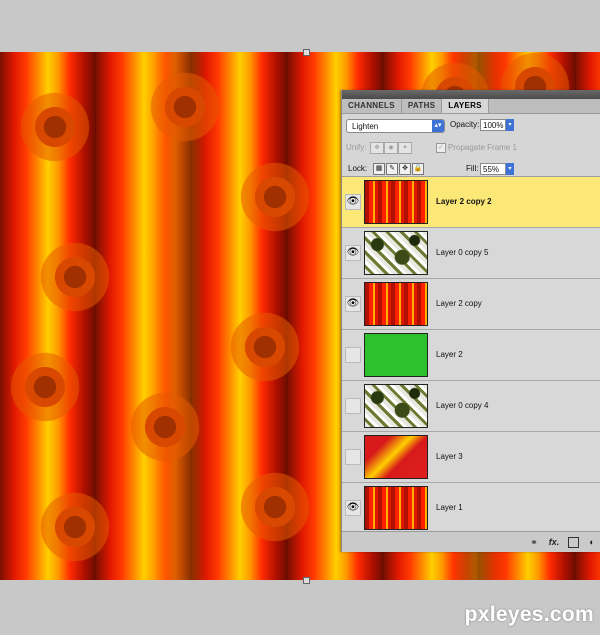  I want to click on layer-name: Layer 0 copy 5, so click(462, 252).